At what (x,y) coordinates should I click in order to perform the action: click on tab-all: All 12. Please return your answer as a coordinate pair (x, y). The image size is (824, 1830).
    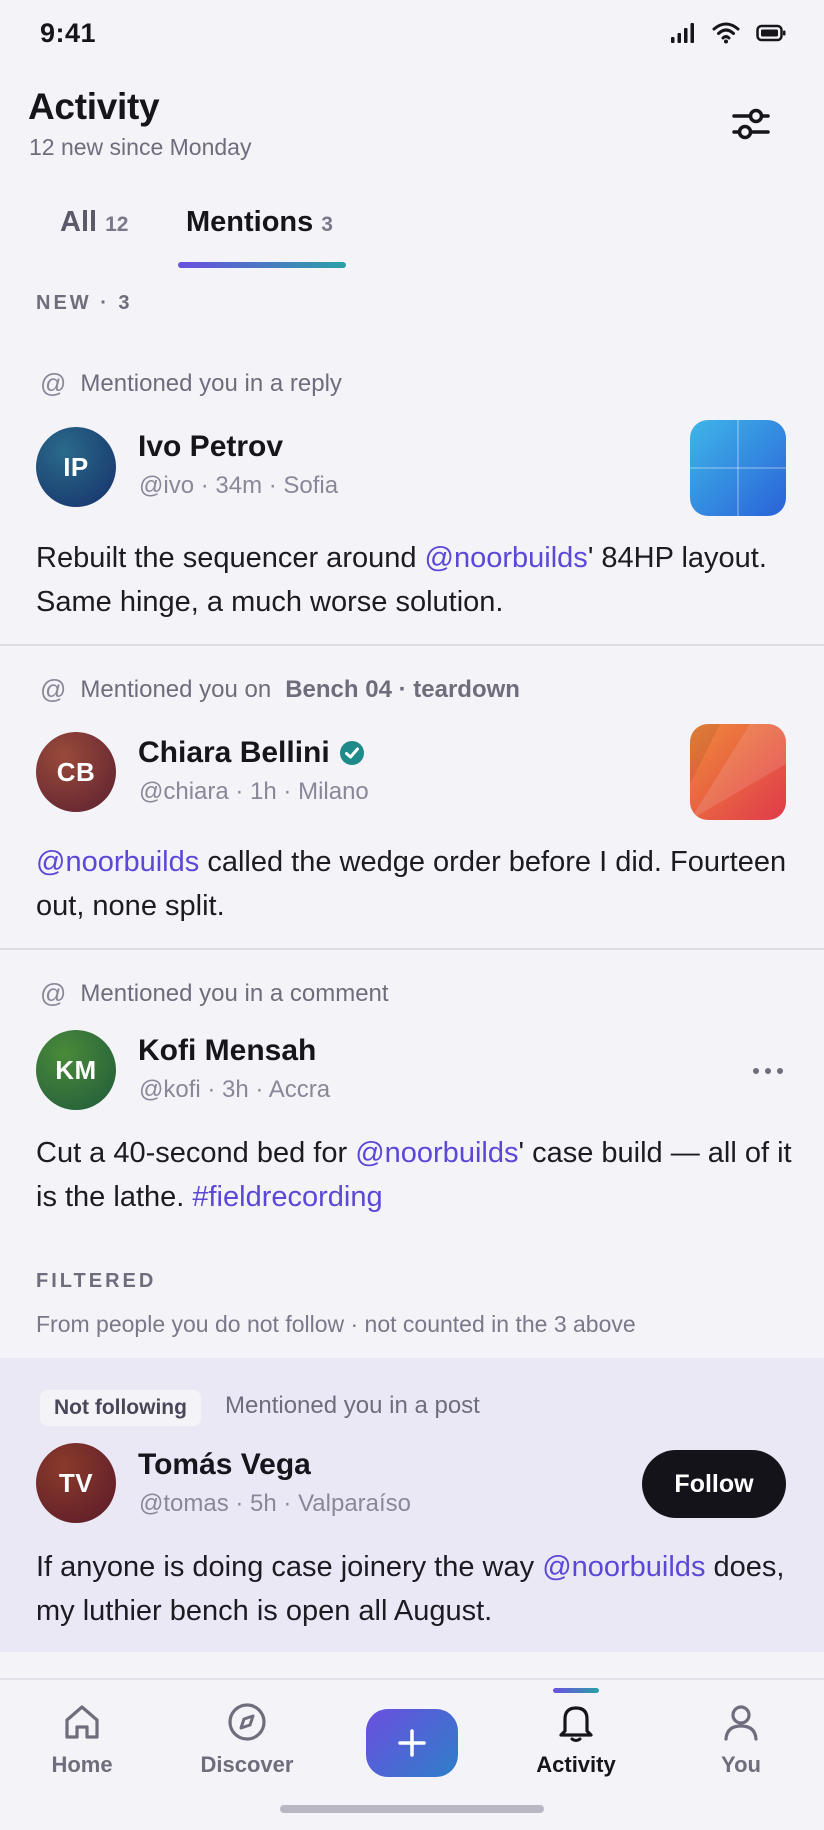
    Looking at the image, I should click on (94, 222).